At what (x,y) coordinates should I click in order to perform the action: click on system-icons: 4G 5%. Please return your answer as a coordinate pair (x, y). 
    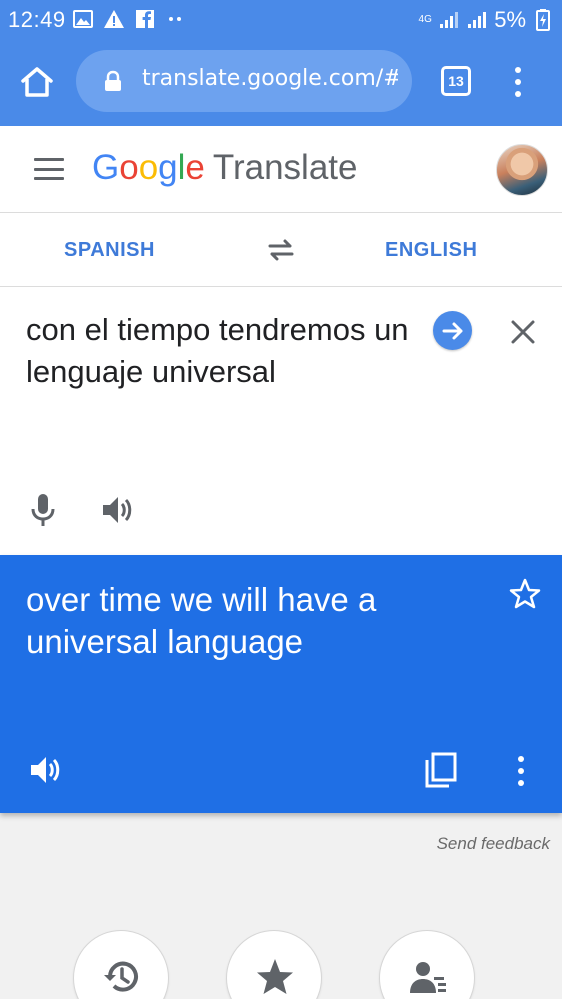
    Looking at the image, I should click on (486, 20).